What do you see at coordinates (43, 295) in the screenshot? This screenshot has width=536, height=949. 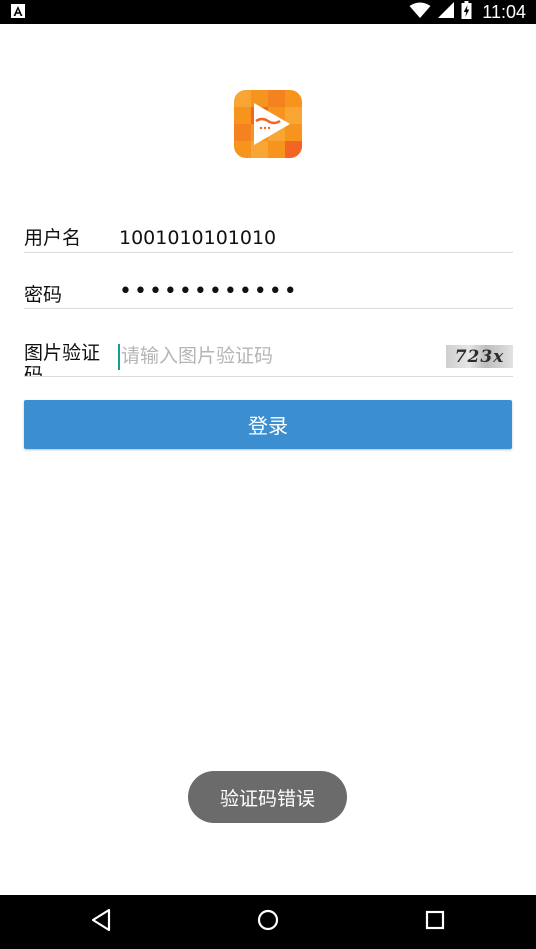 I see `password-label: 密码` at bounding box center [43, 295].